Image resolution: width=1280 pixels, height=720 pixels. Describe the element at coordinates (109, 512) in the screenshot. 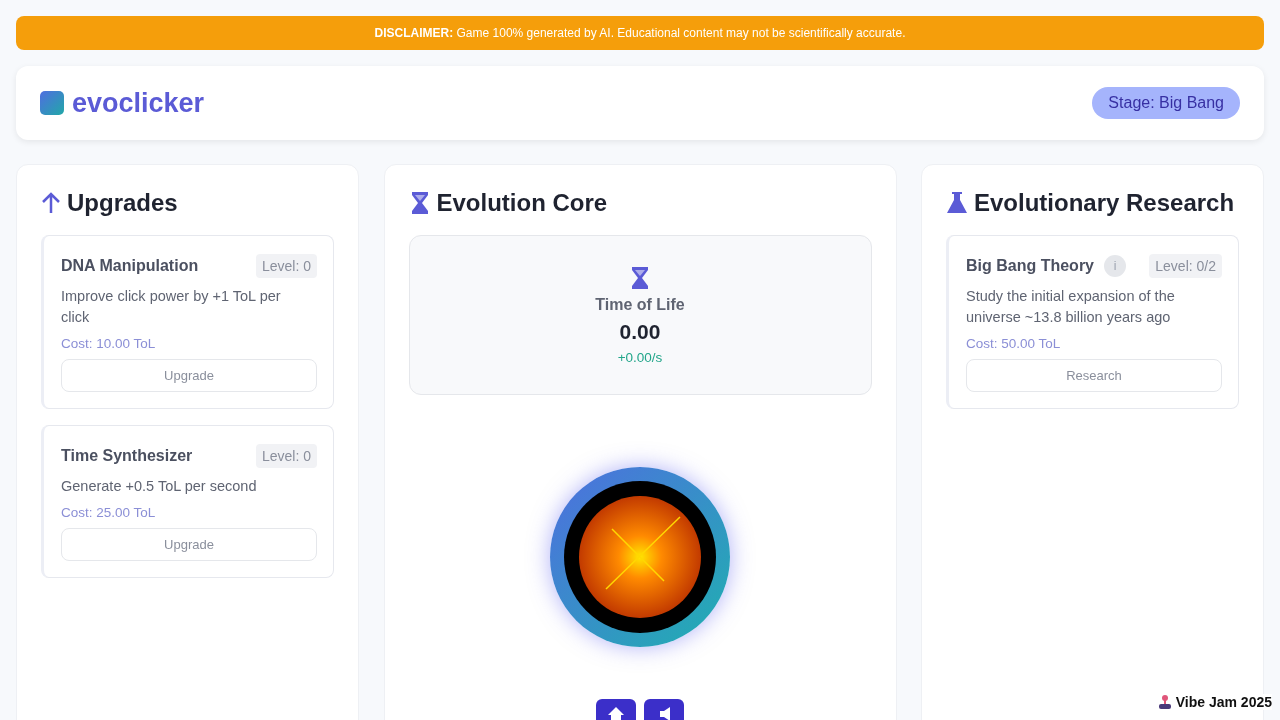

I see `cost-text: Cost: 25.00 ToL` at that location.